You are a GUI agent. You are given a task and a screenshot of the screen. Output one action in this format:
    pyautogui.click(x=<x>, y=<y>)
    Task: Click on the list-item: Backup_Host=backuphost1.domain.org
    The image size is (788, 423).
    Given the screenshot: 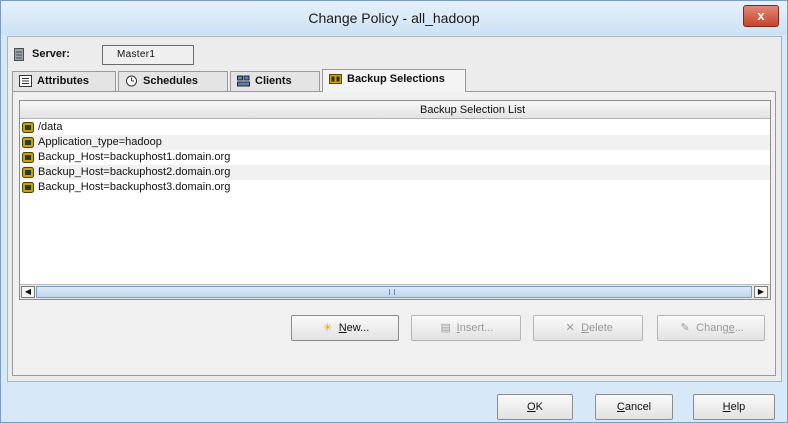 What is the action you would take?
    pyautogui.click(x=395, y=157)
    